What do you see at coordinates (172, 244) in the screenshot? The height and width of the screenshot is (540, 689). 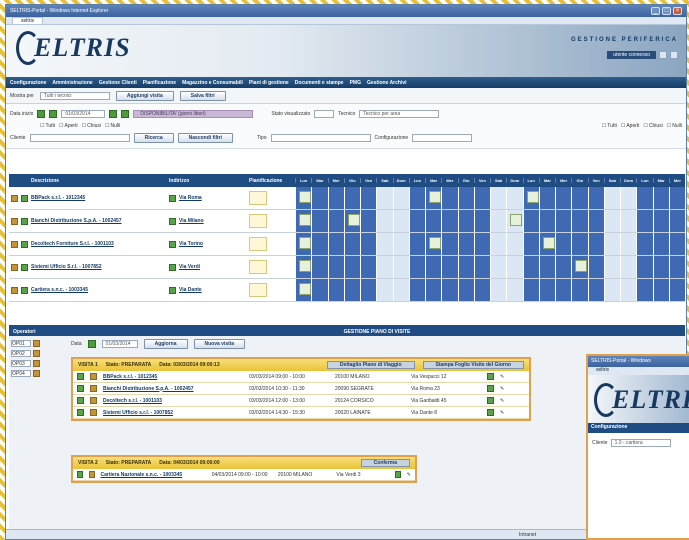 I see `map-icon` at bounding box center [172, 244].